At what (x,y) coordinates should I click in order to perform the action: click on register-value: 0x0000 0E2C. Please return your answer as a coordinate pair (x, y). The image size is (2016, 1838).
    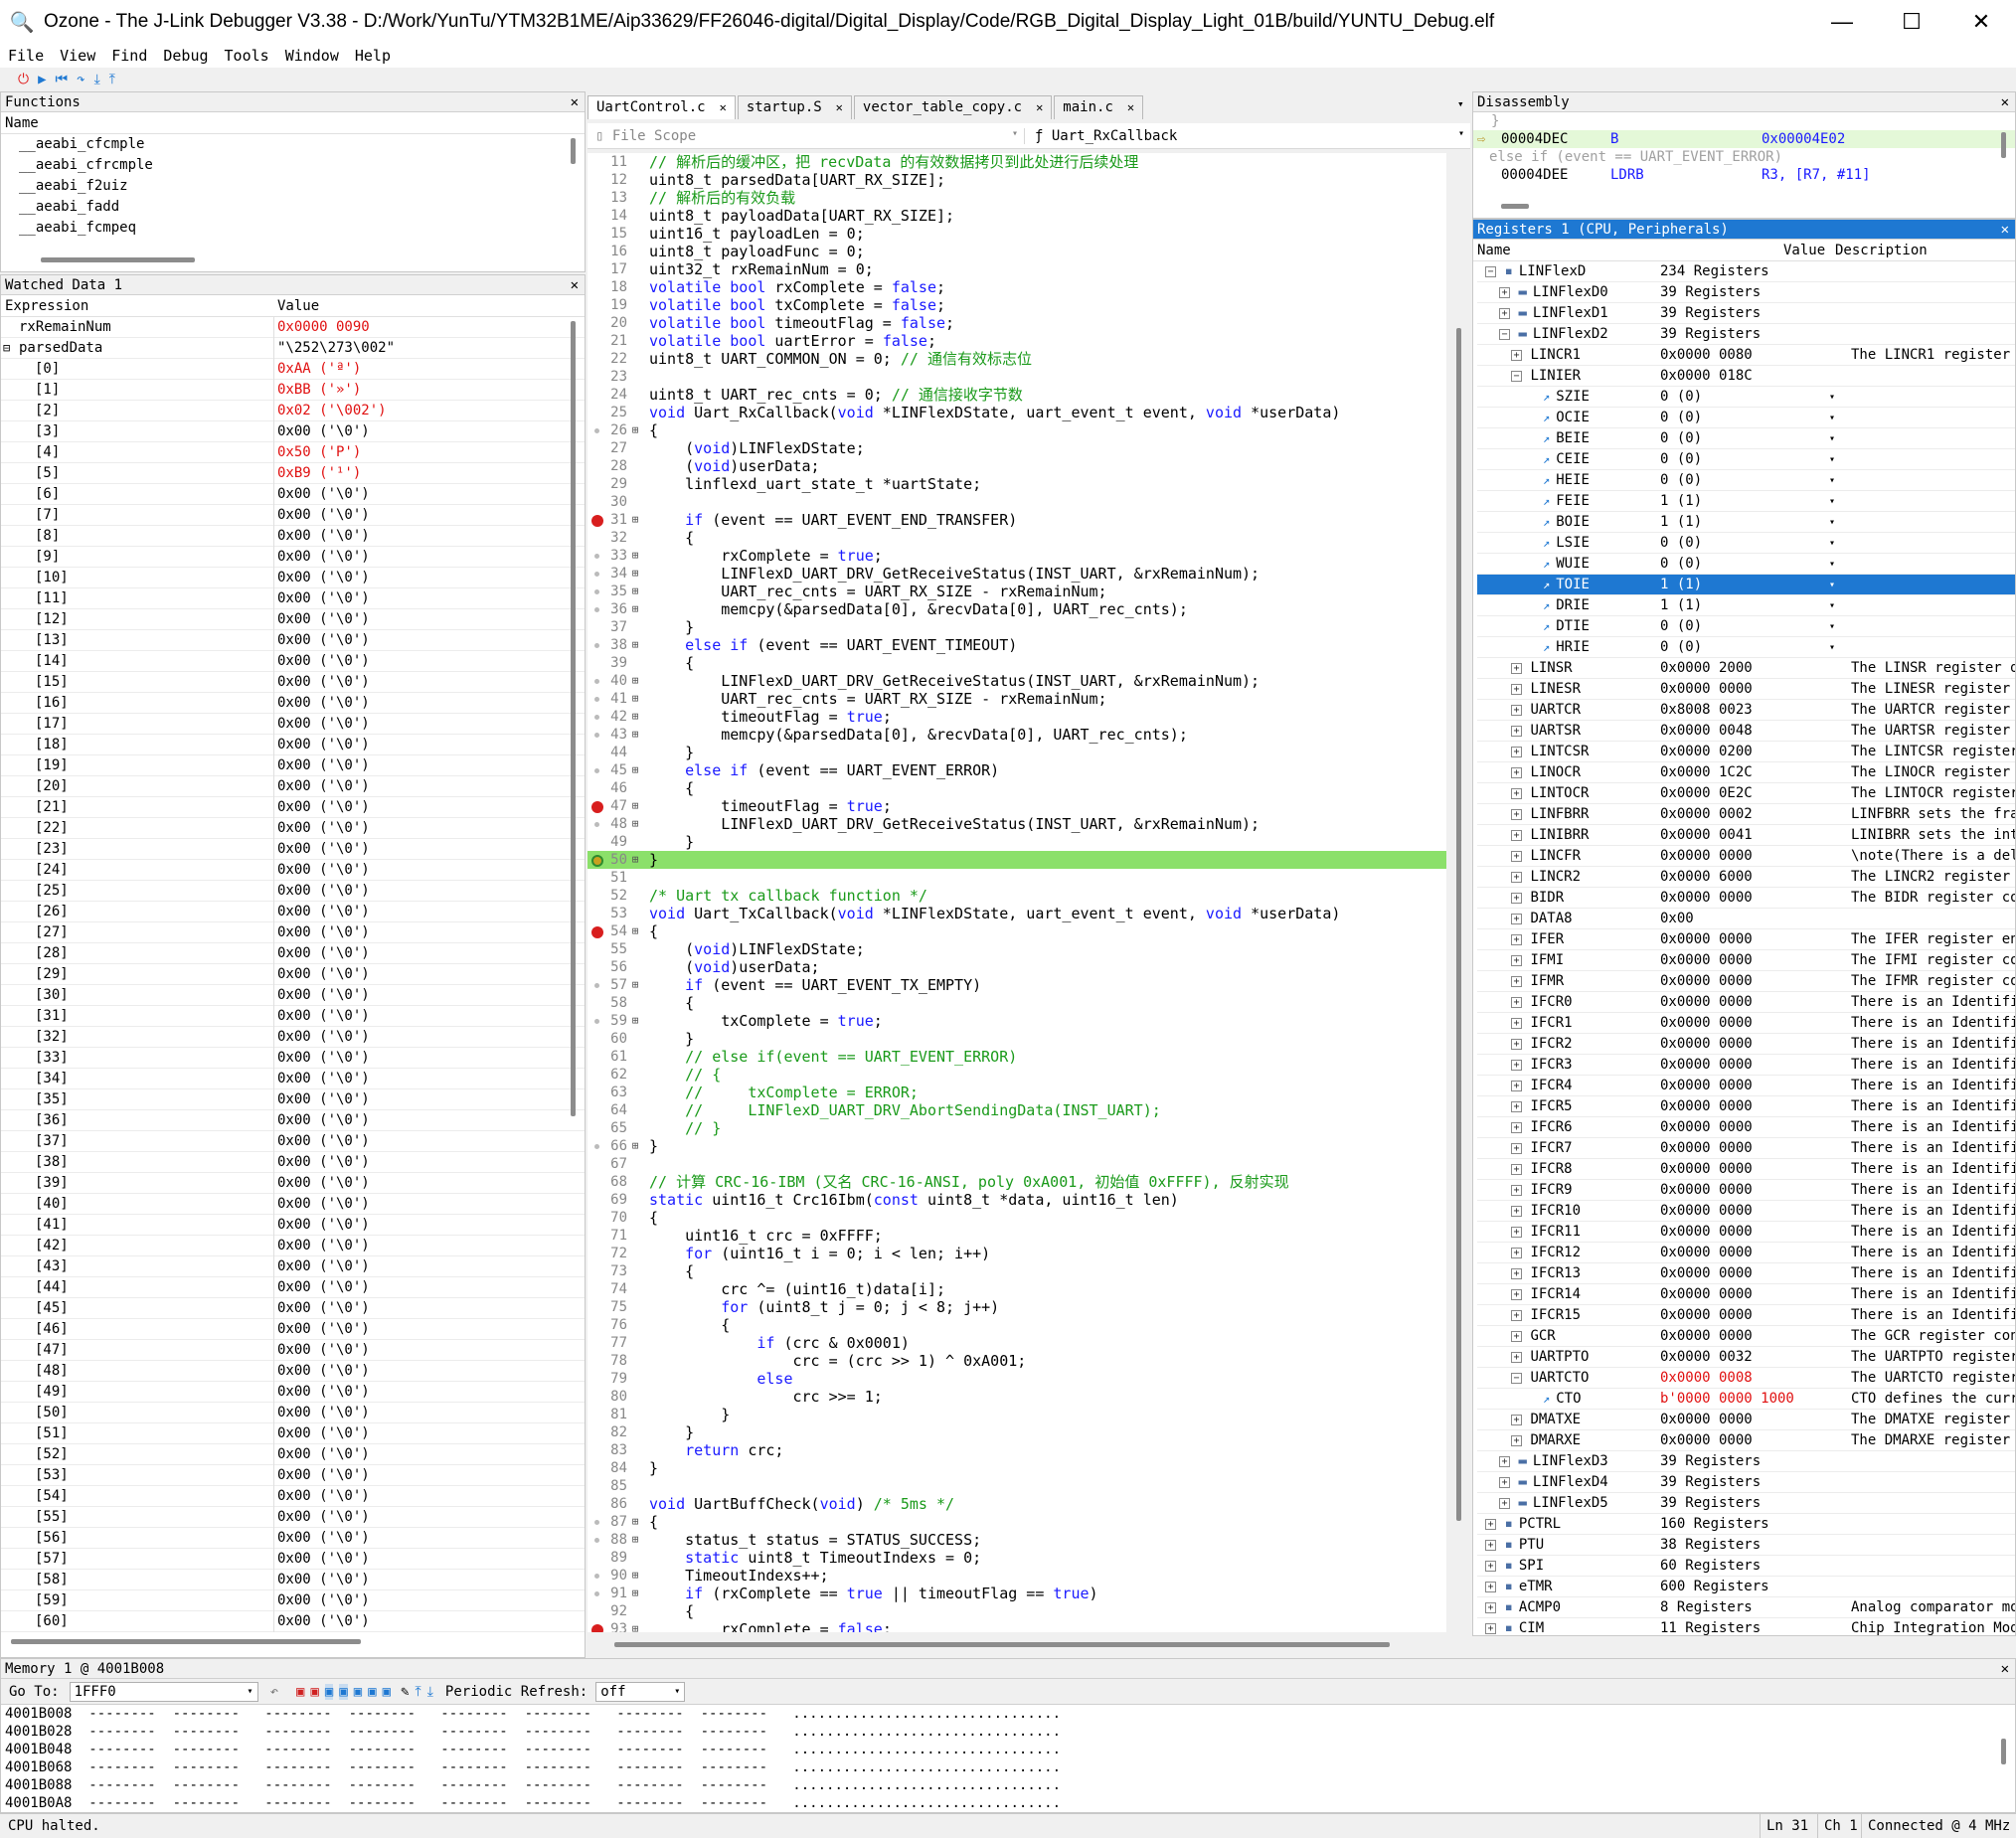
    Looking at the image, I should click on (1753, 794).